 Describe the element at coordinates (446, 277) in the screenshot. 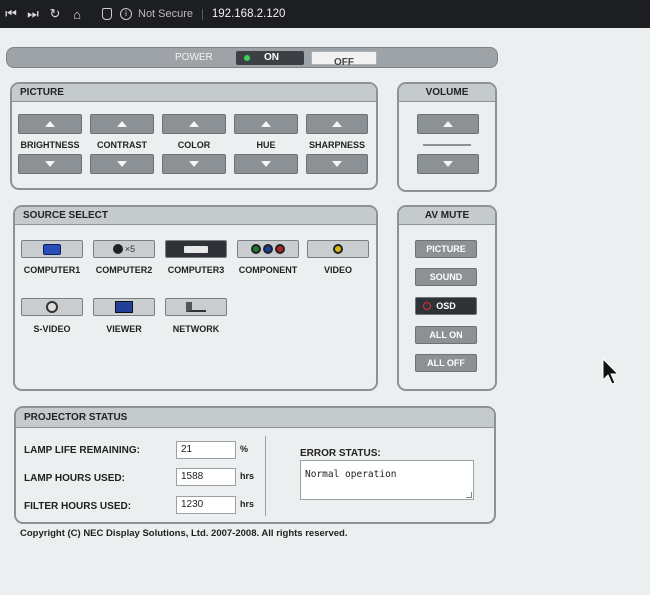

I see `av-mute-sound-button: SOUND` at that location.